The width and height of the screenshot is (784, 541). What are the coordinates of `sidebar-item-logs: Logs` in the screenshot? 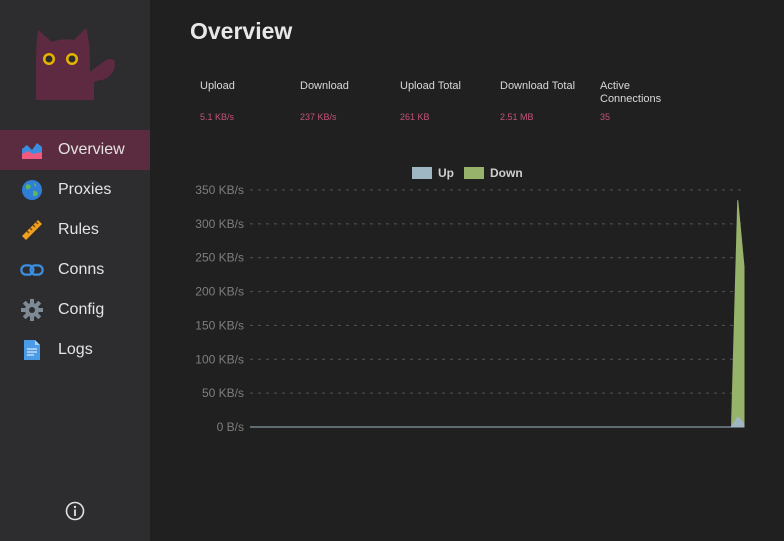 It's located at (75, 350).